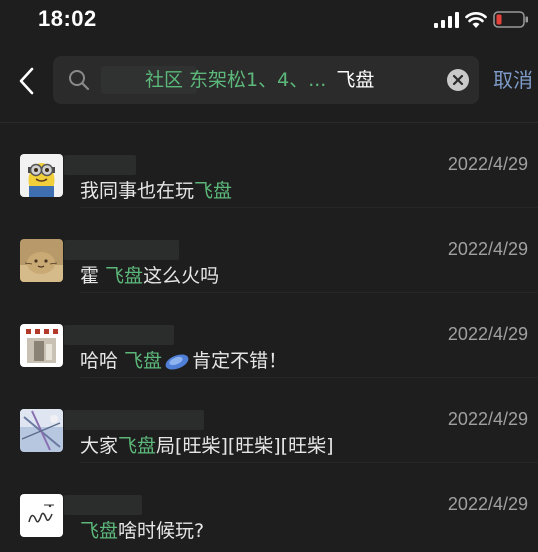 This screenshot has height=552, width=538. Describe the element at coordinates (161, 531) in the screenshot. I see `message-text-after: 啥时候玩?` at that location.